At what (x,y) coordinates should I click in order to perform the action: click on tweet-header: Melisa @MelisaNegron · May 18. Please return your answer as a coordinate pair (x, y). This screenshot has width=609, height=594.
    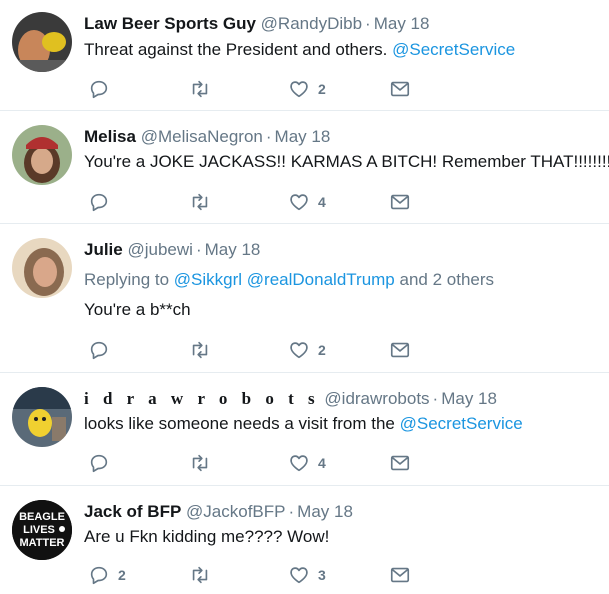
    Looking at the image, I should click on (207, 137).